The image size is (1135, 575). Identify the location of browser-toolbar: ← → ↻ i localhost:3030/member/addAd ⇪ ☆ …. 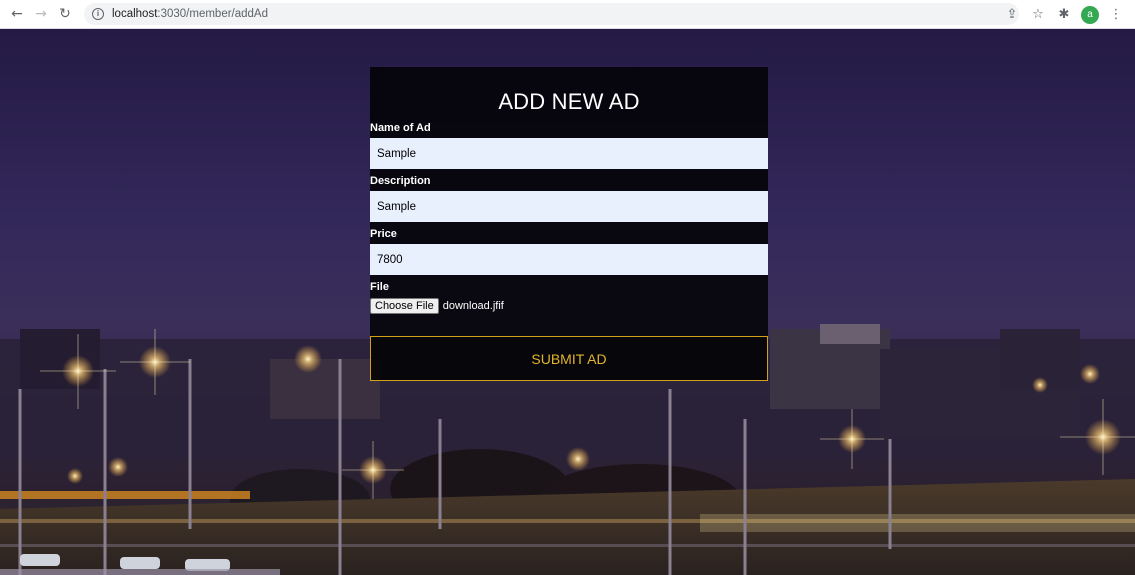
(567, 14).